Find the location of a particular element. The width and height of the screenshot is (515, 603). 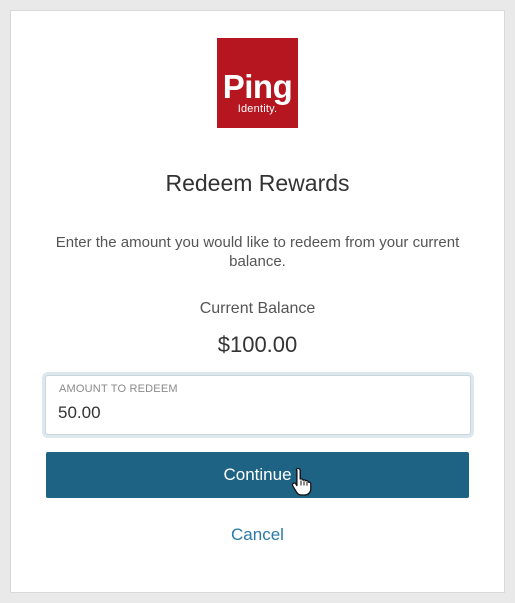

amount-field-label: AMOUNT TO REDEEM is located at coordinates (118, 389).